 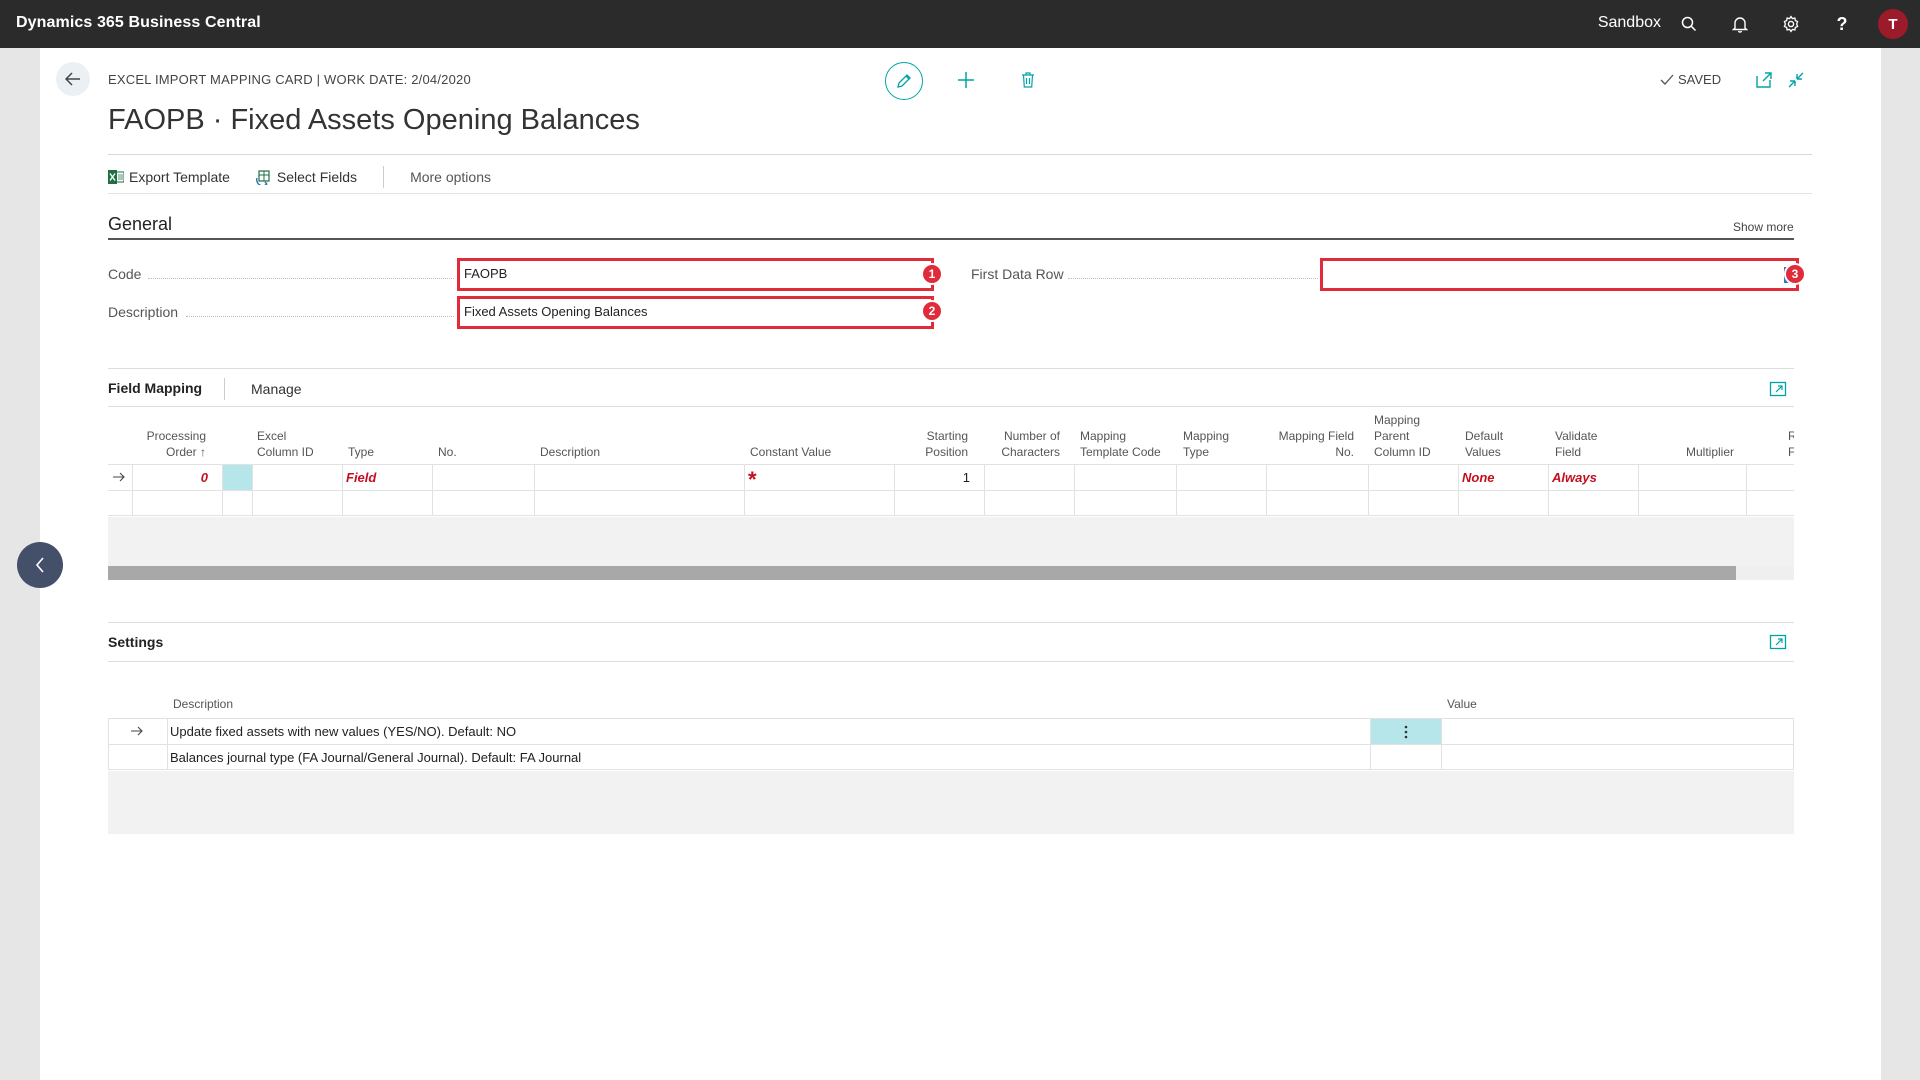 What do you see at coordinates (1740, 24) in the screenshot?
I see `notification-bell-icon` at bounding box center [1740, 24].